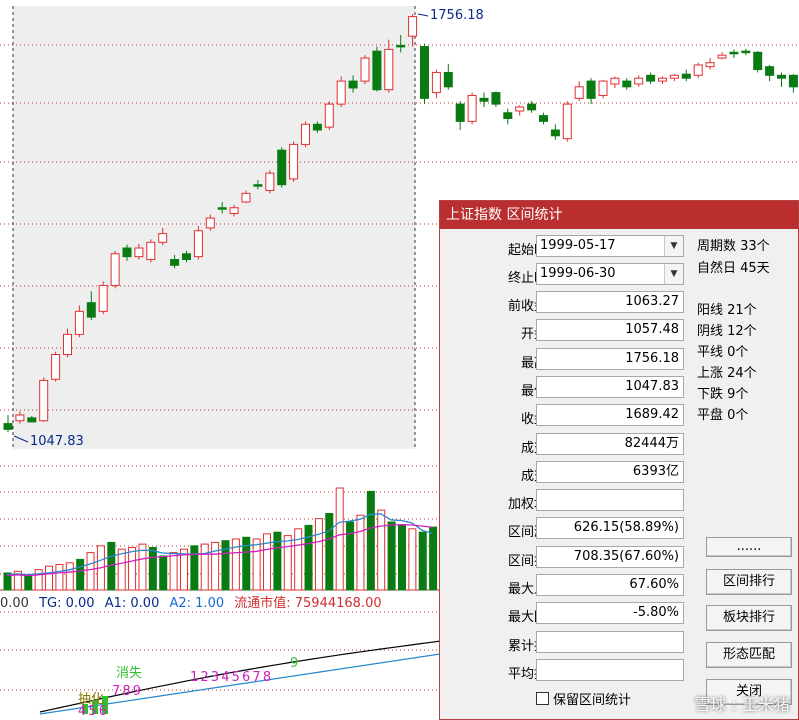 This screenshot has height=720, width=799. I want to click on checkbox-box, so click(542, 698).